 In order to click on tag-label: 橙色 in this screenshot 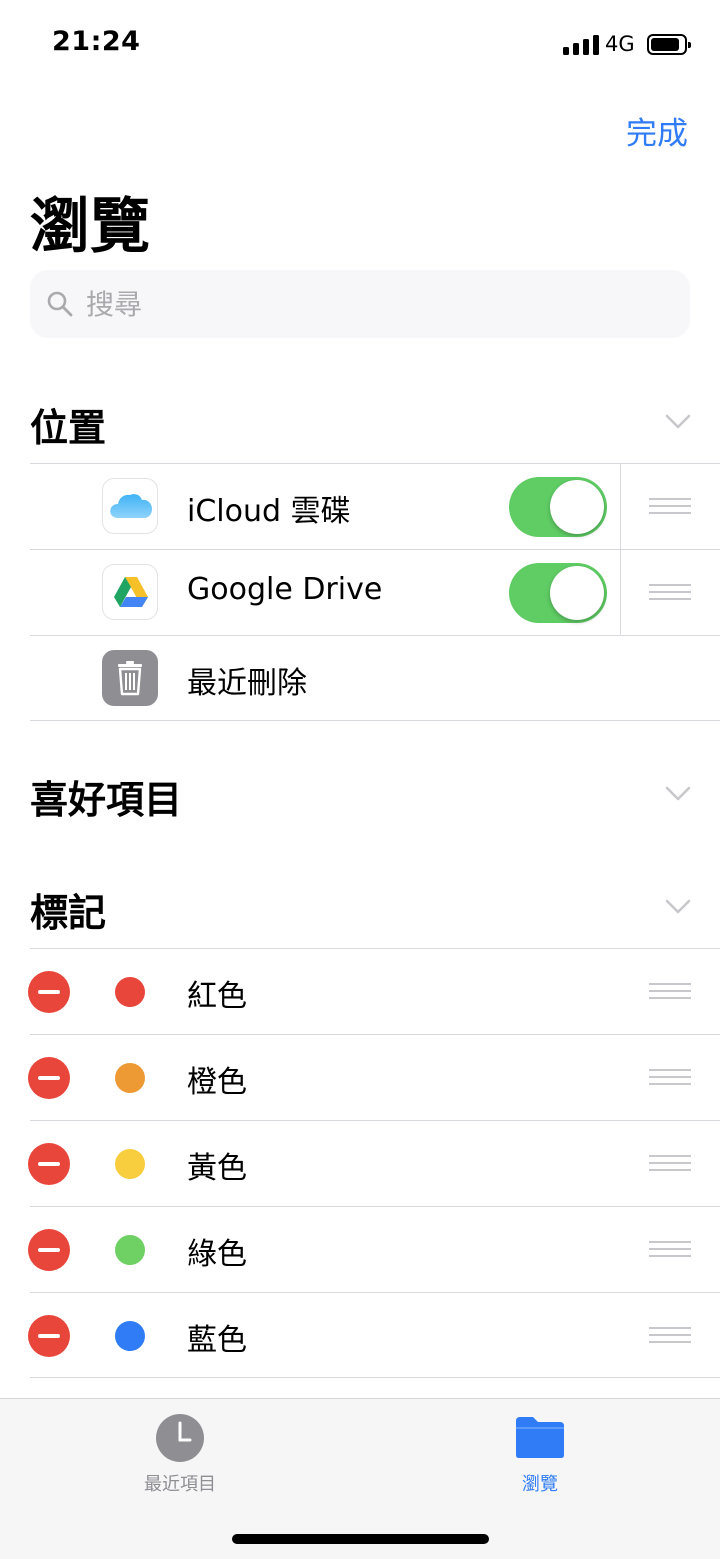, I will do `click(217, 1082)`.